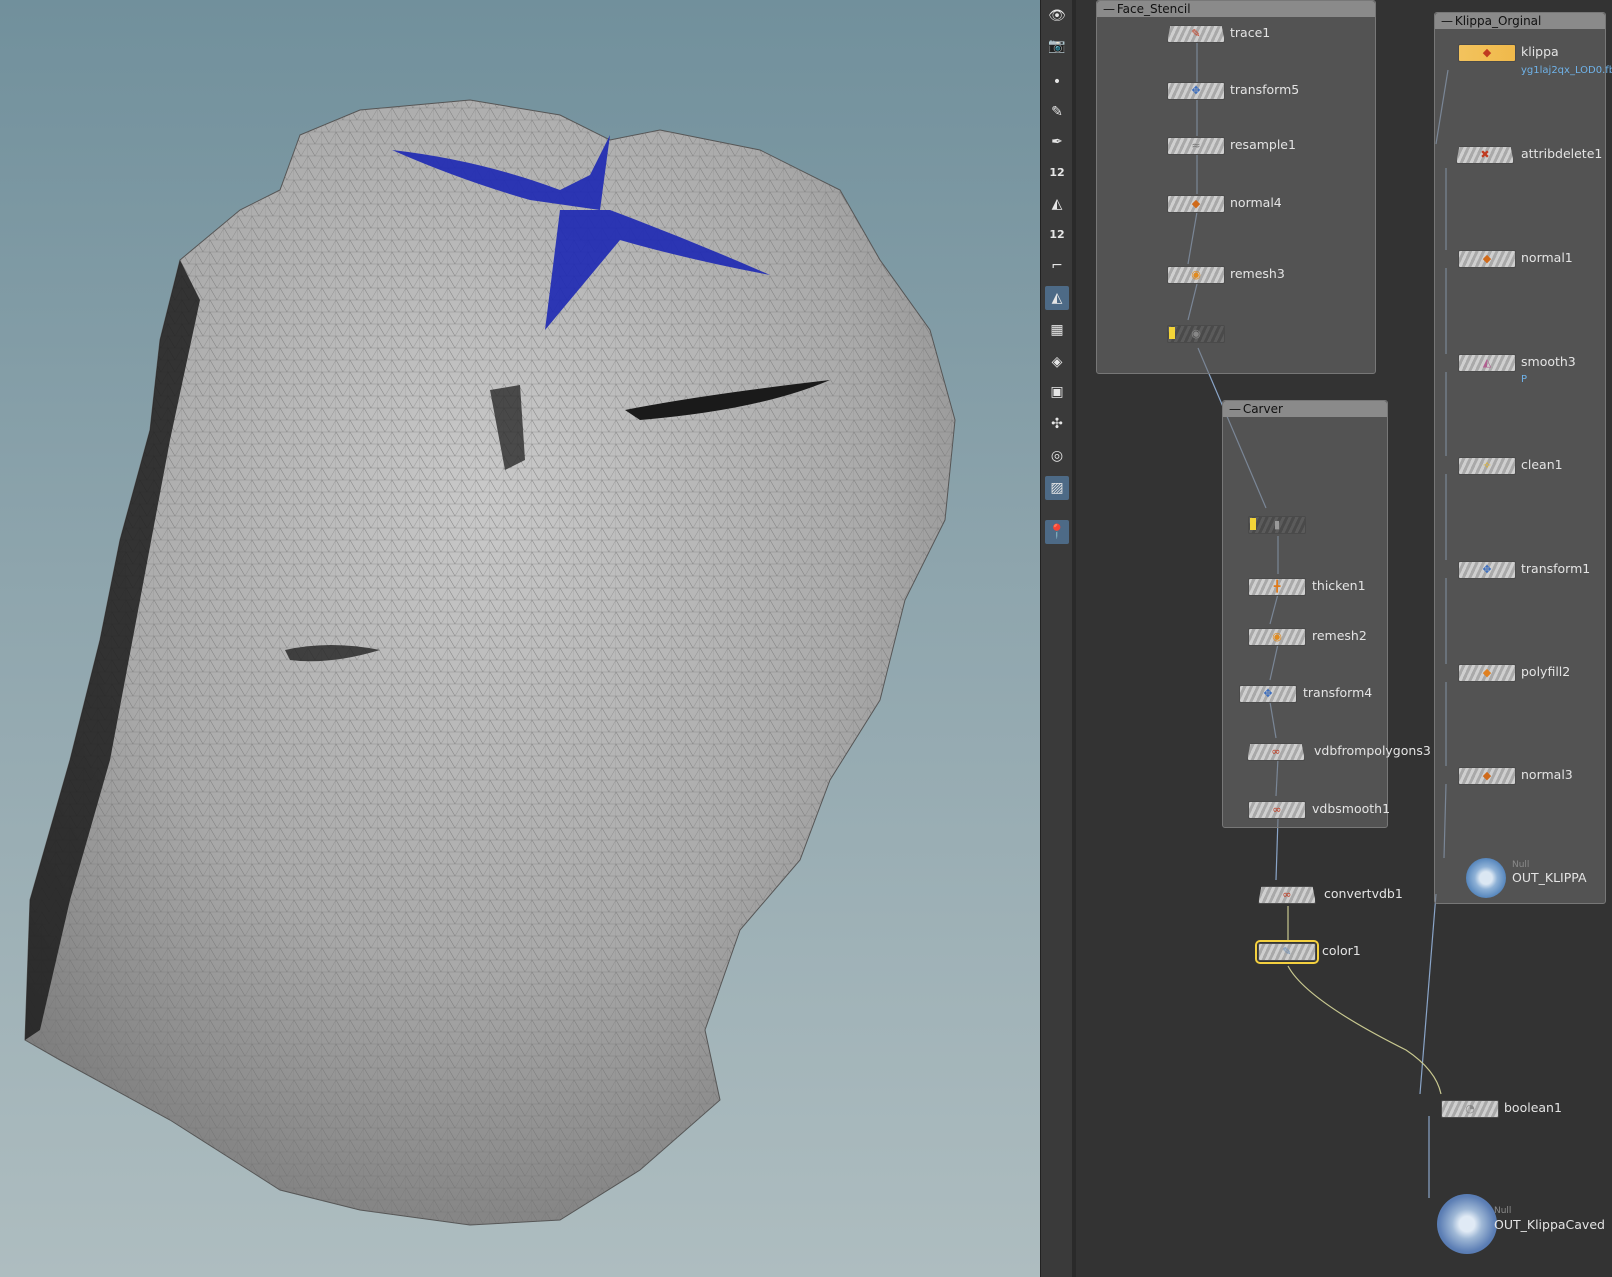 The height and width of the screenshot is (1277, 1612). I want to click on node-remesh3: ◉, so click(1196, 275).